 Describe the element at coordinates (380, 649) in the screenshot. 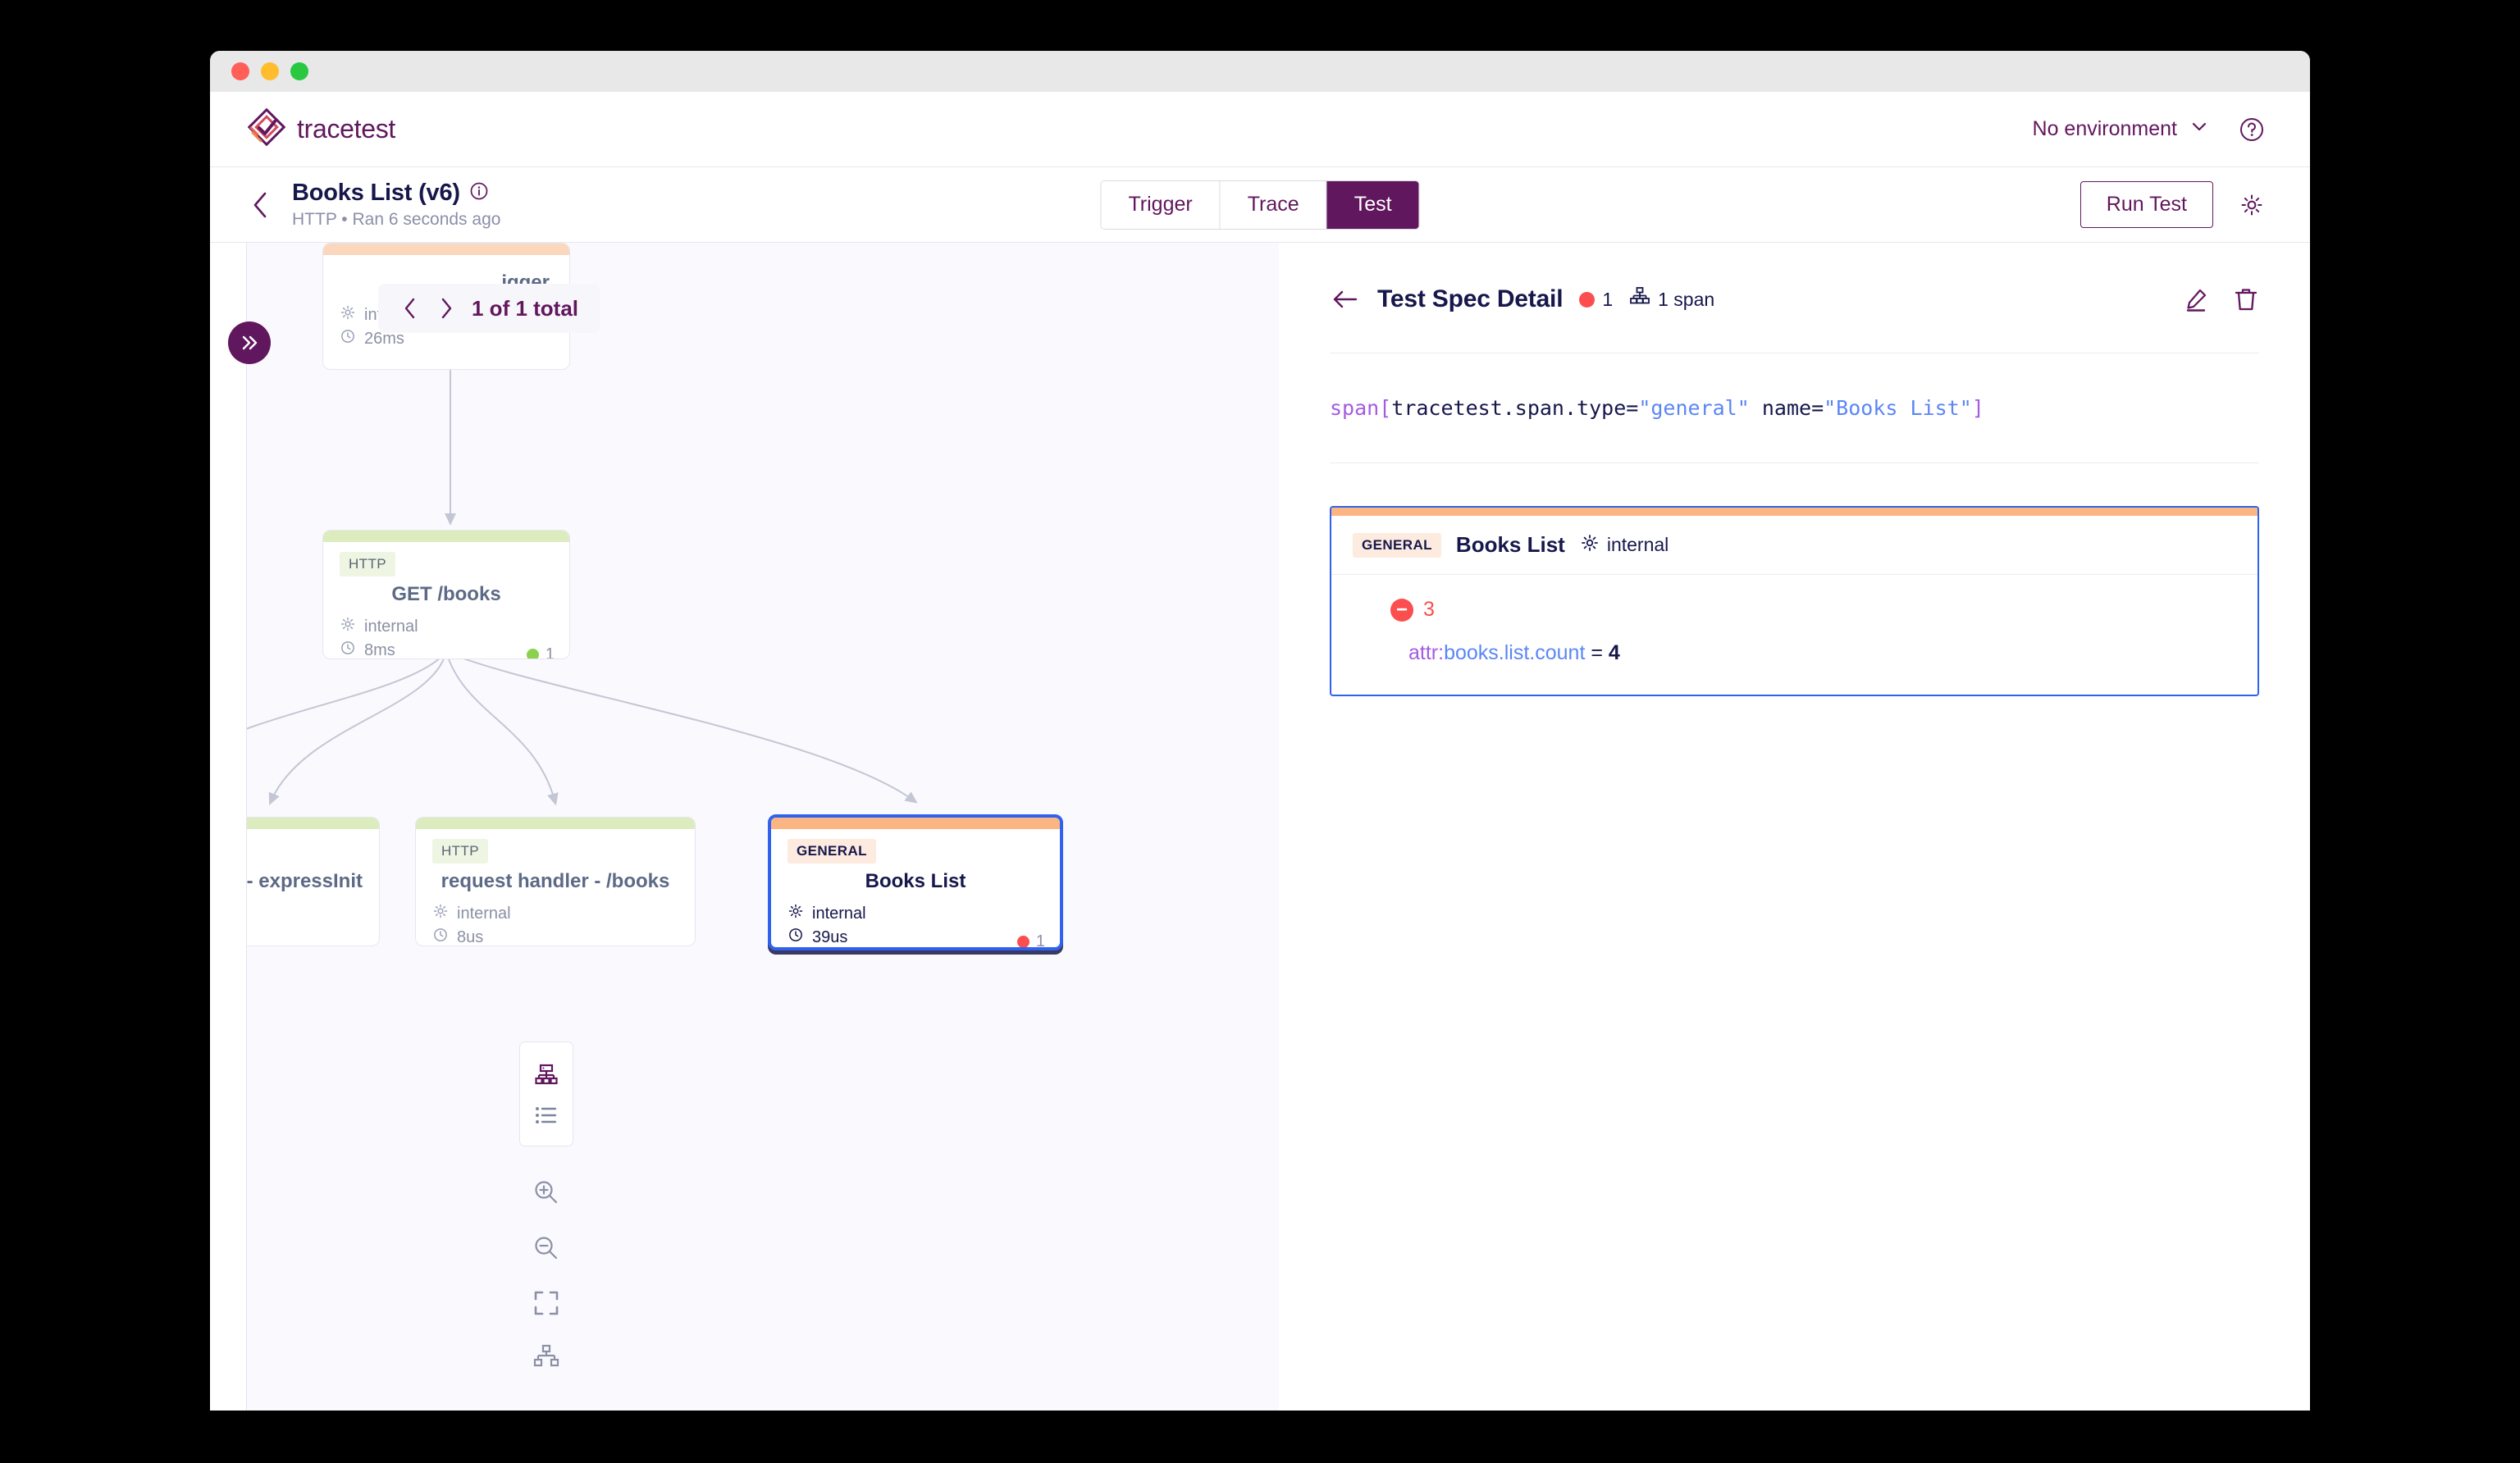

I see `node-duration: 8ms` at that location.